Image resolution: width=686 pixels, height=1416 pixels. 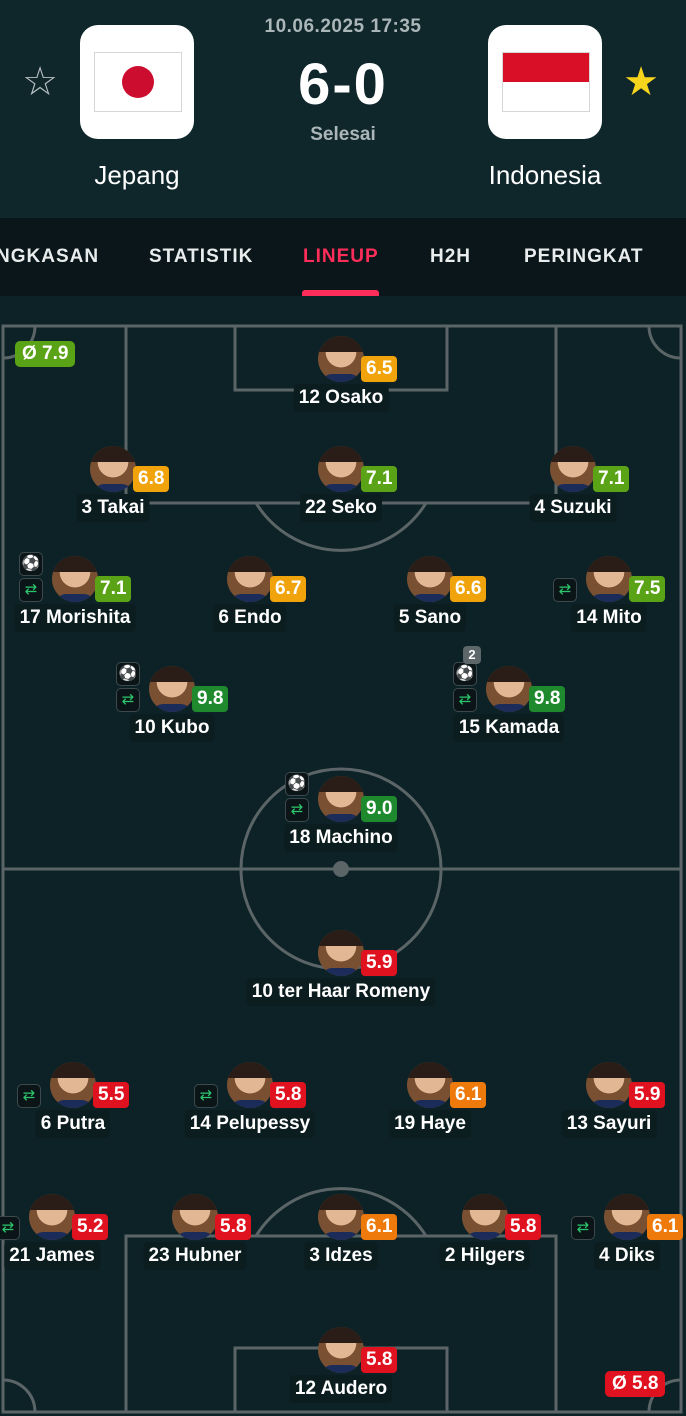 What do you see at coordinates (341, 1389) in the screenshot?
I see `player-name-label: 12 Audero` at bounding box center [341, 1389].